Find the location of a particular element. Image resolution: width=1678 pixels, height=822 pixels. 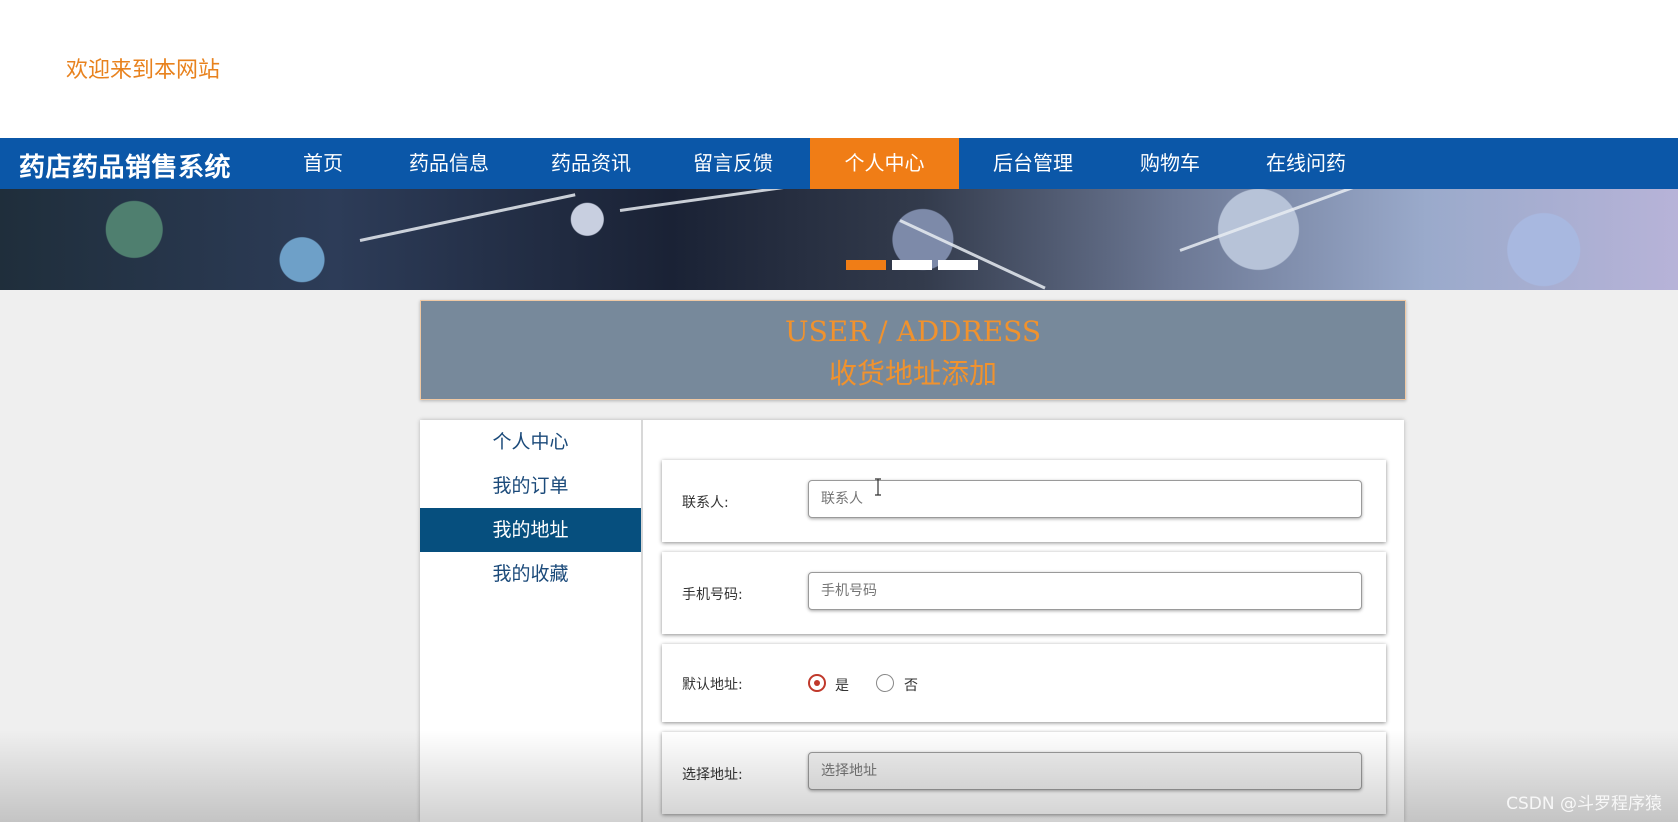

form-row-contact: 联系人: is located at coordinates (1024, 501).